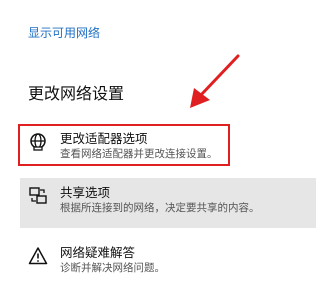 The image size is (324, 293). What do you see at coordinates (160, 208) in the screenshot?
I see `option-description: 根据所连接到的网络，决定要共享的内容。` at bounding box center [160, 208].